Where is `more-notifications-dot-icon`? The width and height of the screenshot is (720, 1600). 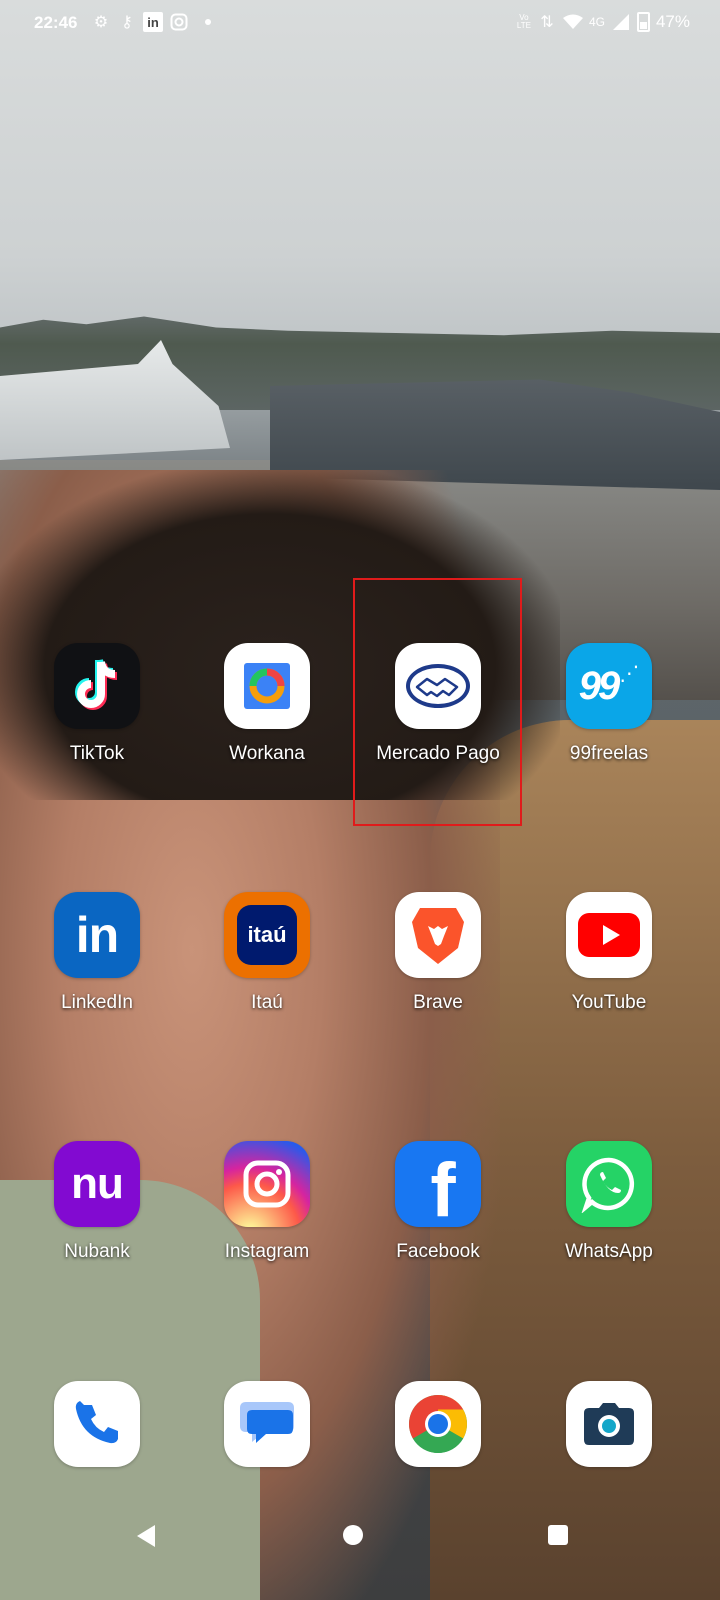
more-notifications-dot-icon is located at coordinates (208, 22).